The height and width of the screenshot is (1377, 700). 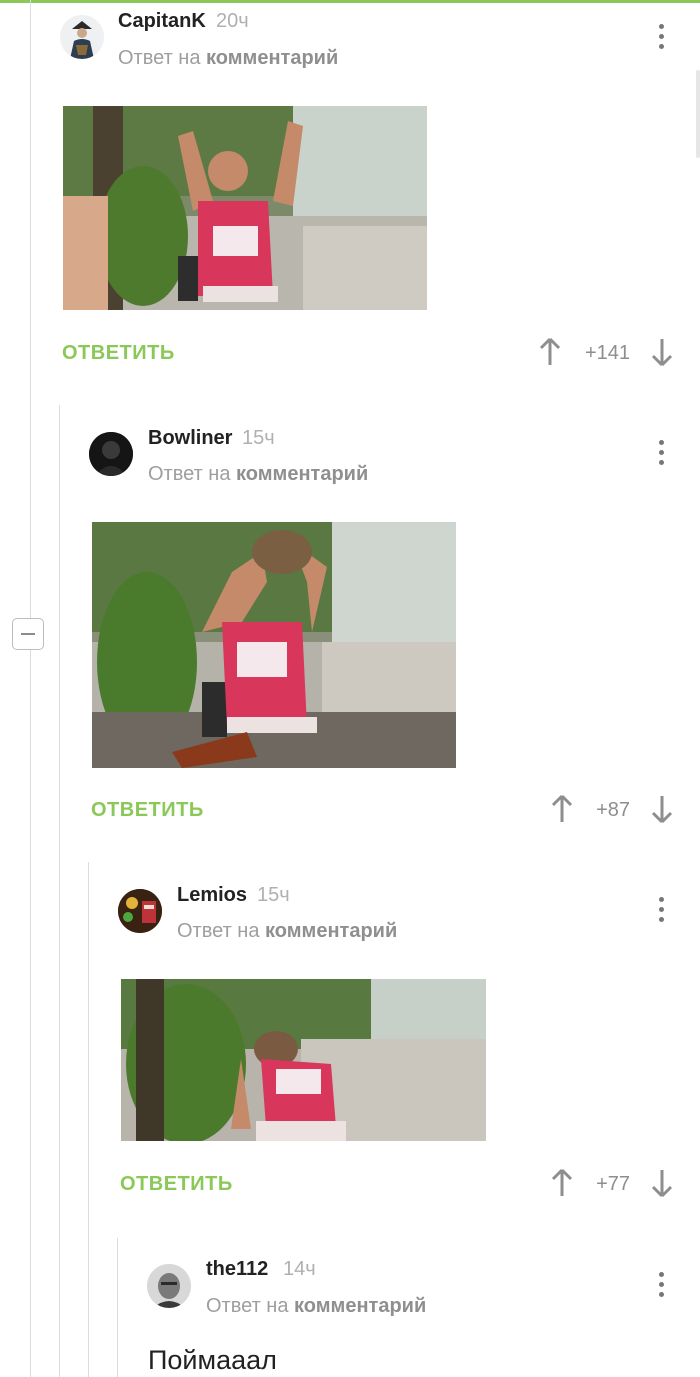 I want to click on bw-face-avatar-icon, so click(x=169, y=1286).